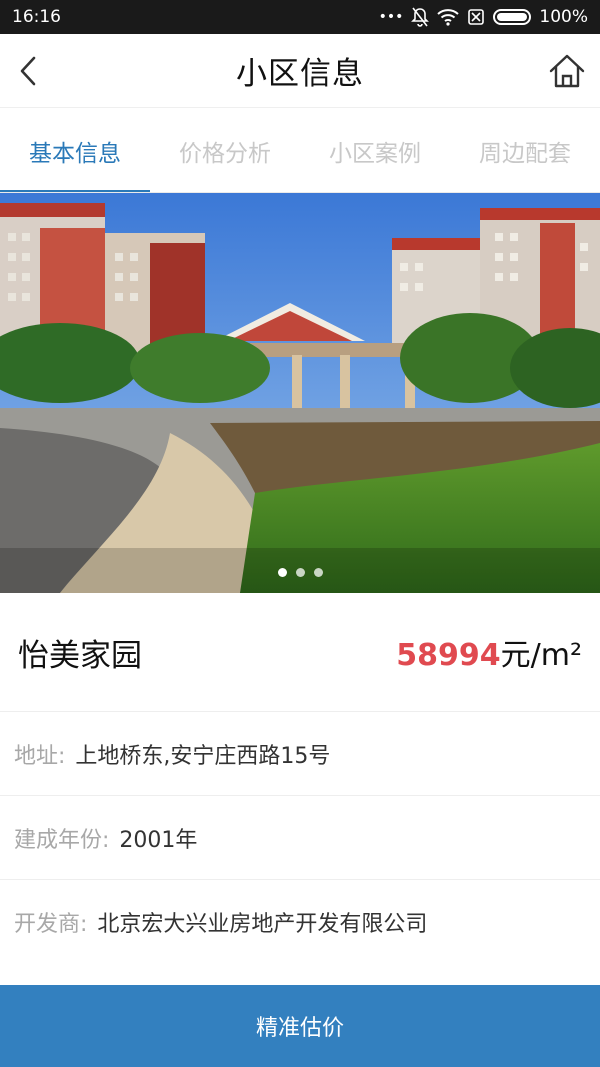 This screenshot has width=600, height=1067. I want to click on price-unit: 元/m², so click(541, 655).